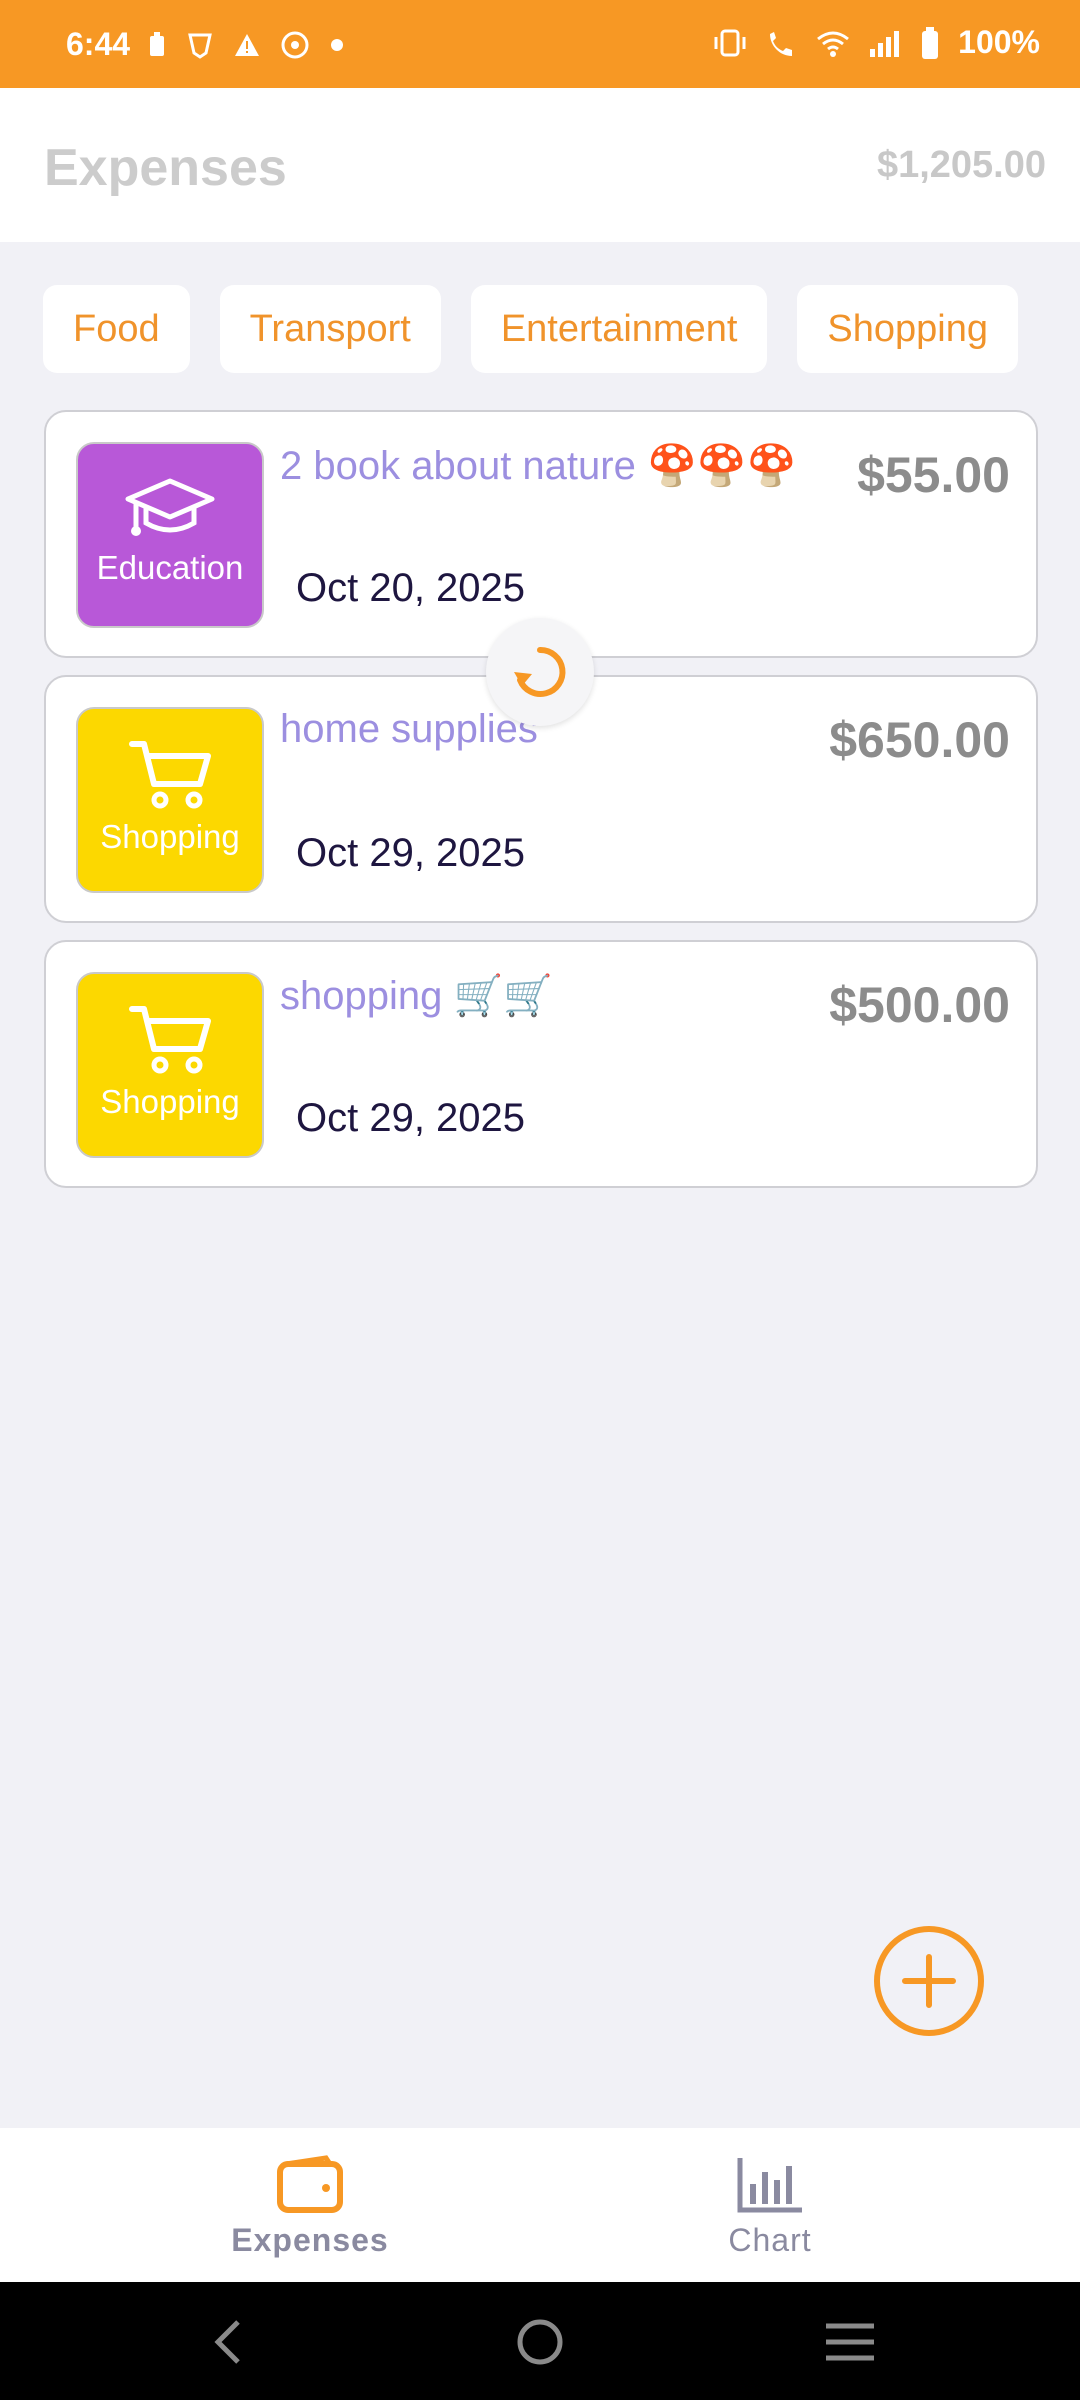 The image size is (1080, 2400). Describe the element at coordinates (919, 1005) in the screenshot. I see `expense-amount: $500.00` at that location.